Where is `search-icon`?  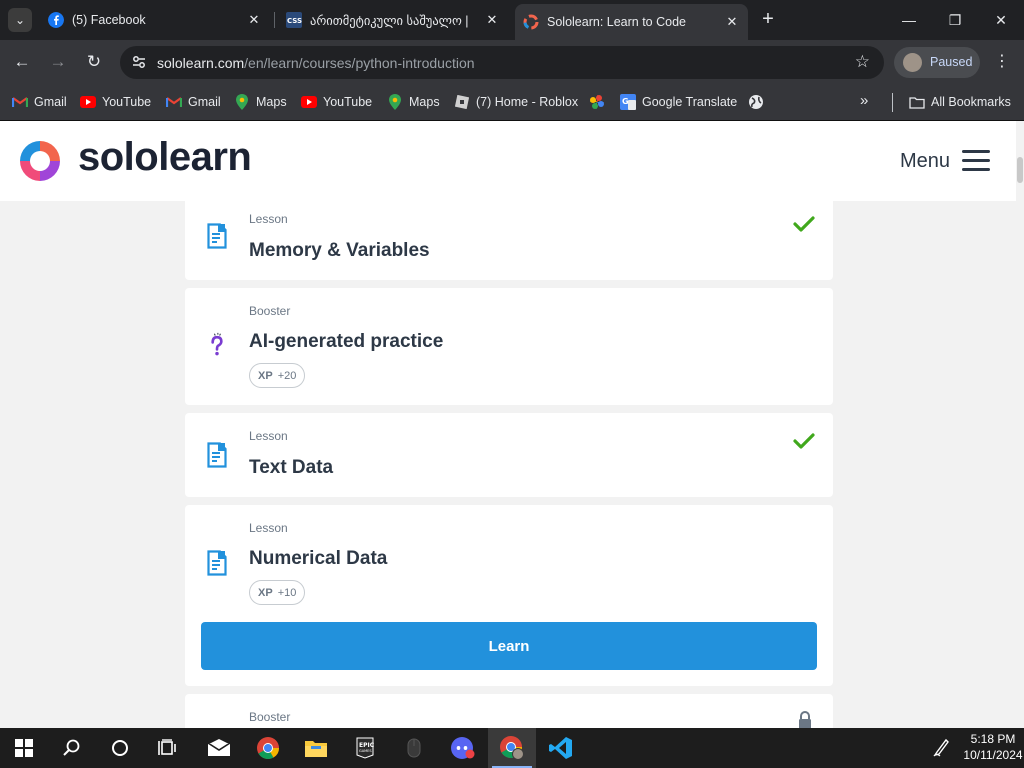 search-icon is located at coordinates (72, 748).